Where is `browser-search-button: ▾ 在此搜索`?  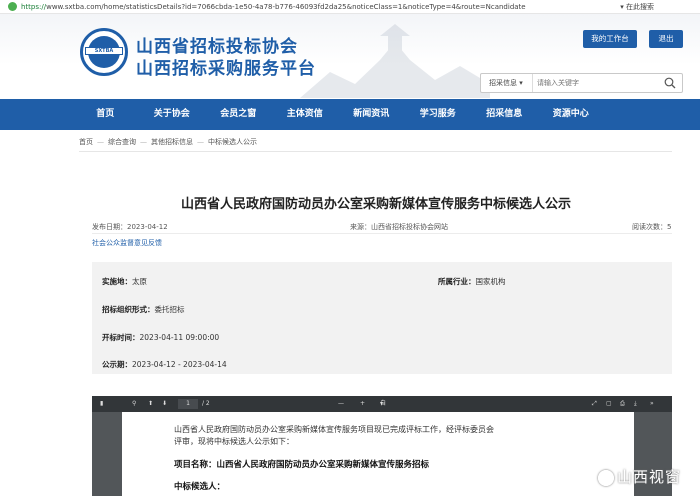
browser-search-button: ▾ 在此搜索 is located at coordinates (637, 6).